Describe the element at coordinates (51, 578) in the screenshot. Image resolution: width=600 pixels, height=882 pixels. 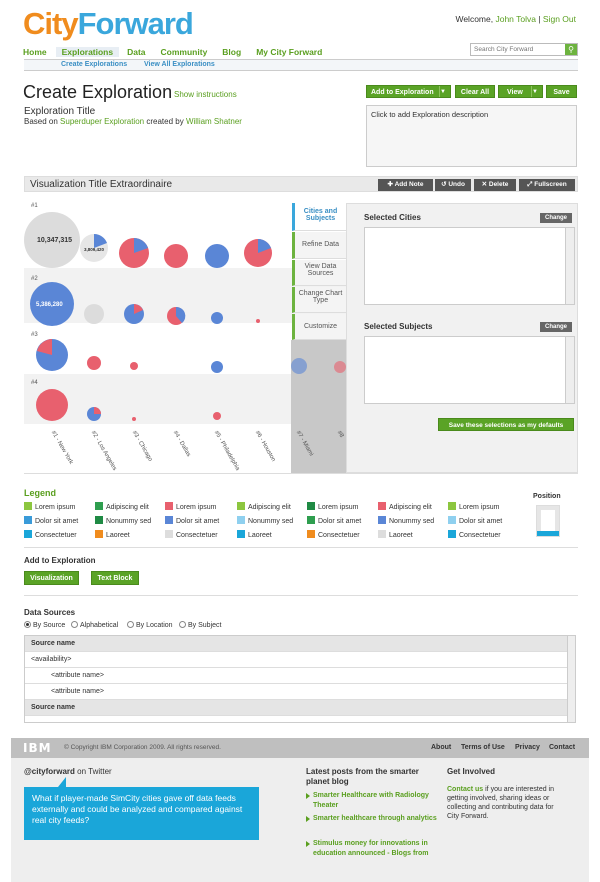
I see `add-visualization-button: Visualization` at that location.